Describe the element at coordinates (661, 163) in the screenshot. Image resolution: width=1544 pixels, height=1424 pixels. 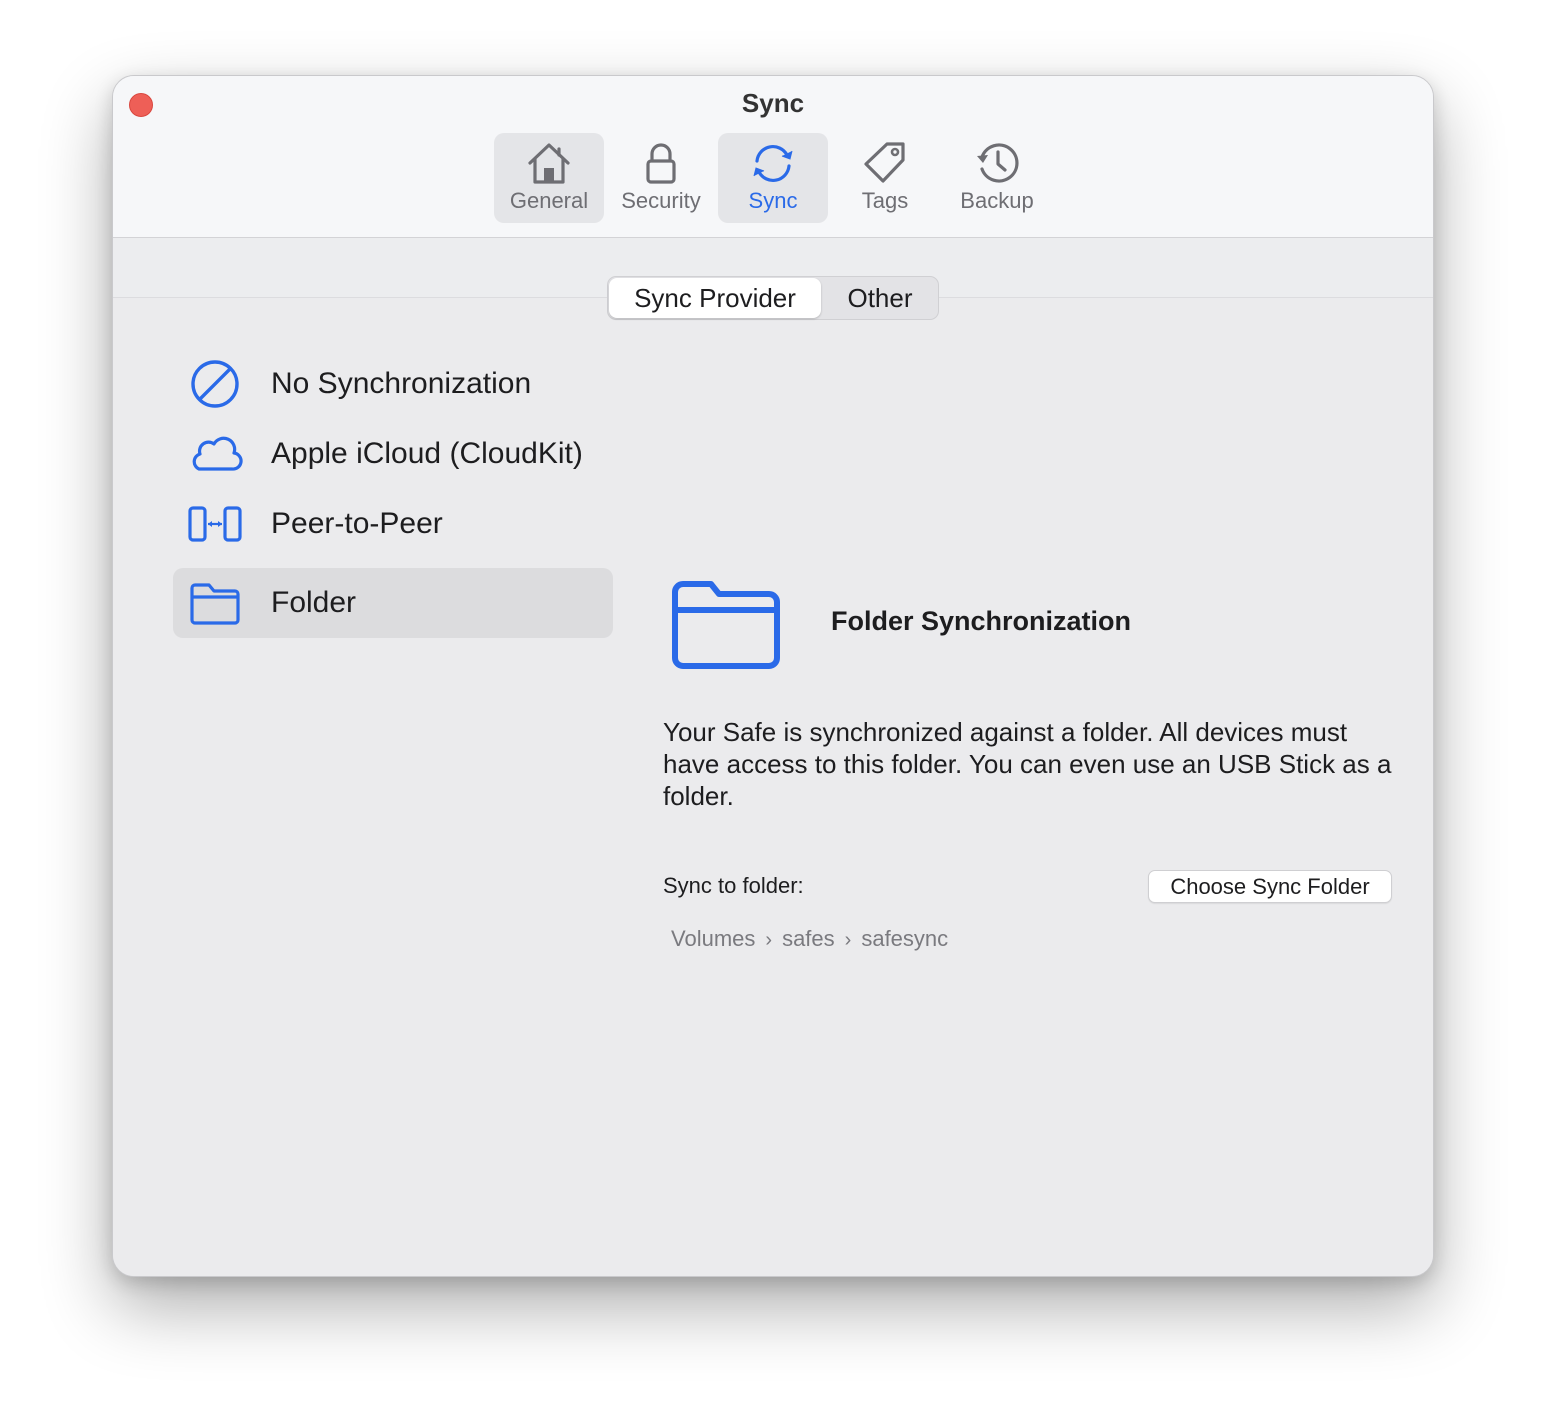
I see `lock-icon` at that location.